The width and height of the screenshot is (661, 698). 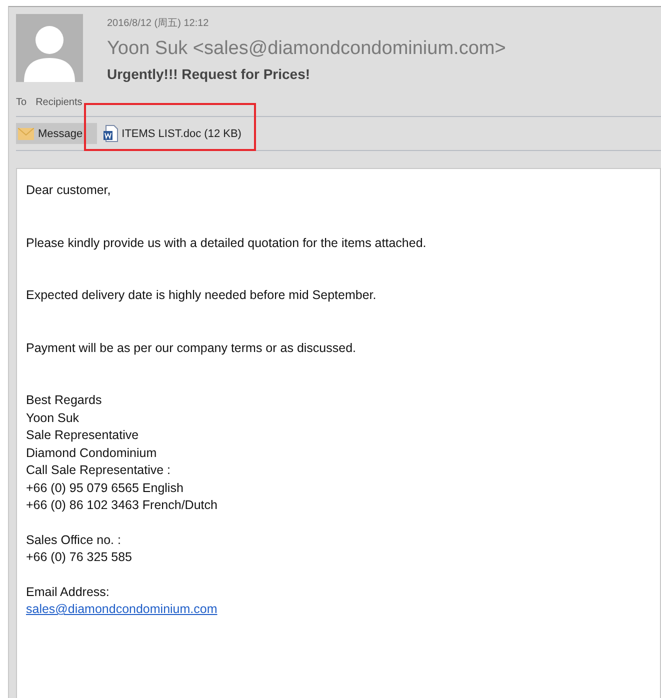 What do you see at coordinates (82, 435) in the screenshot?
I see `body-text: Sale Representative` at bounding box center [82, 435].